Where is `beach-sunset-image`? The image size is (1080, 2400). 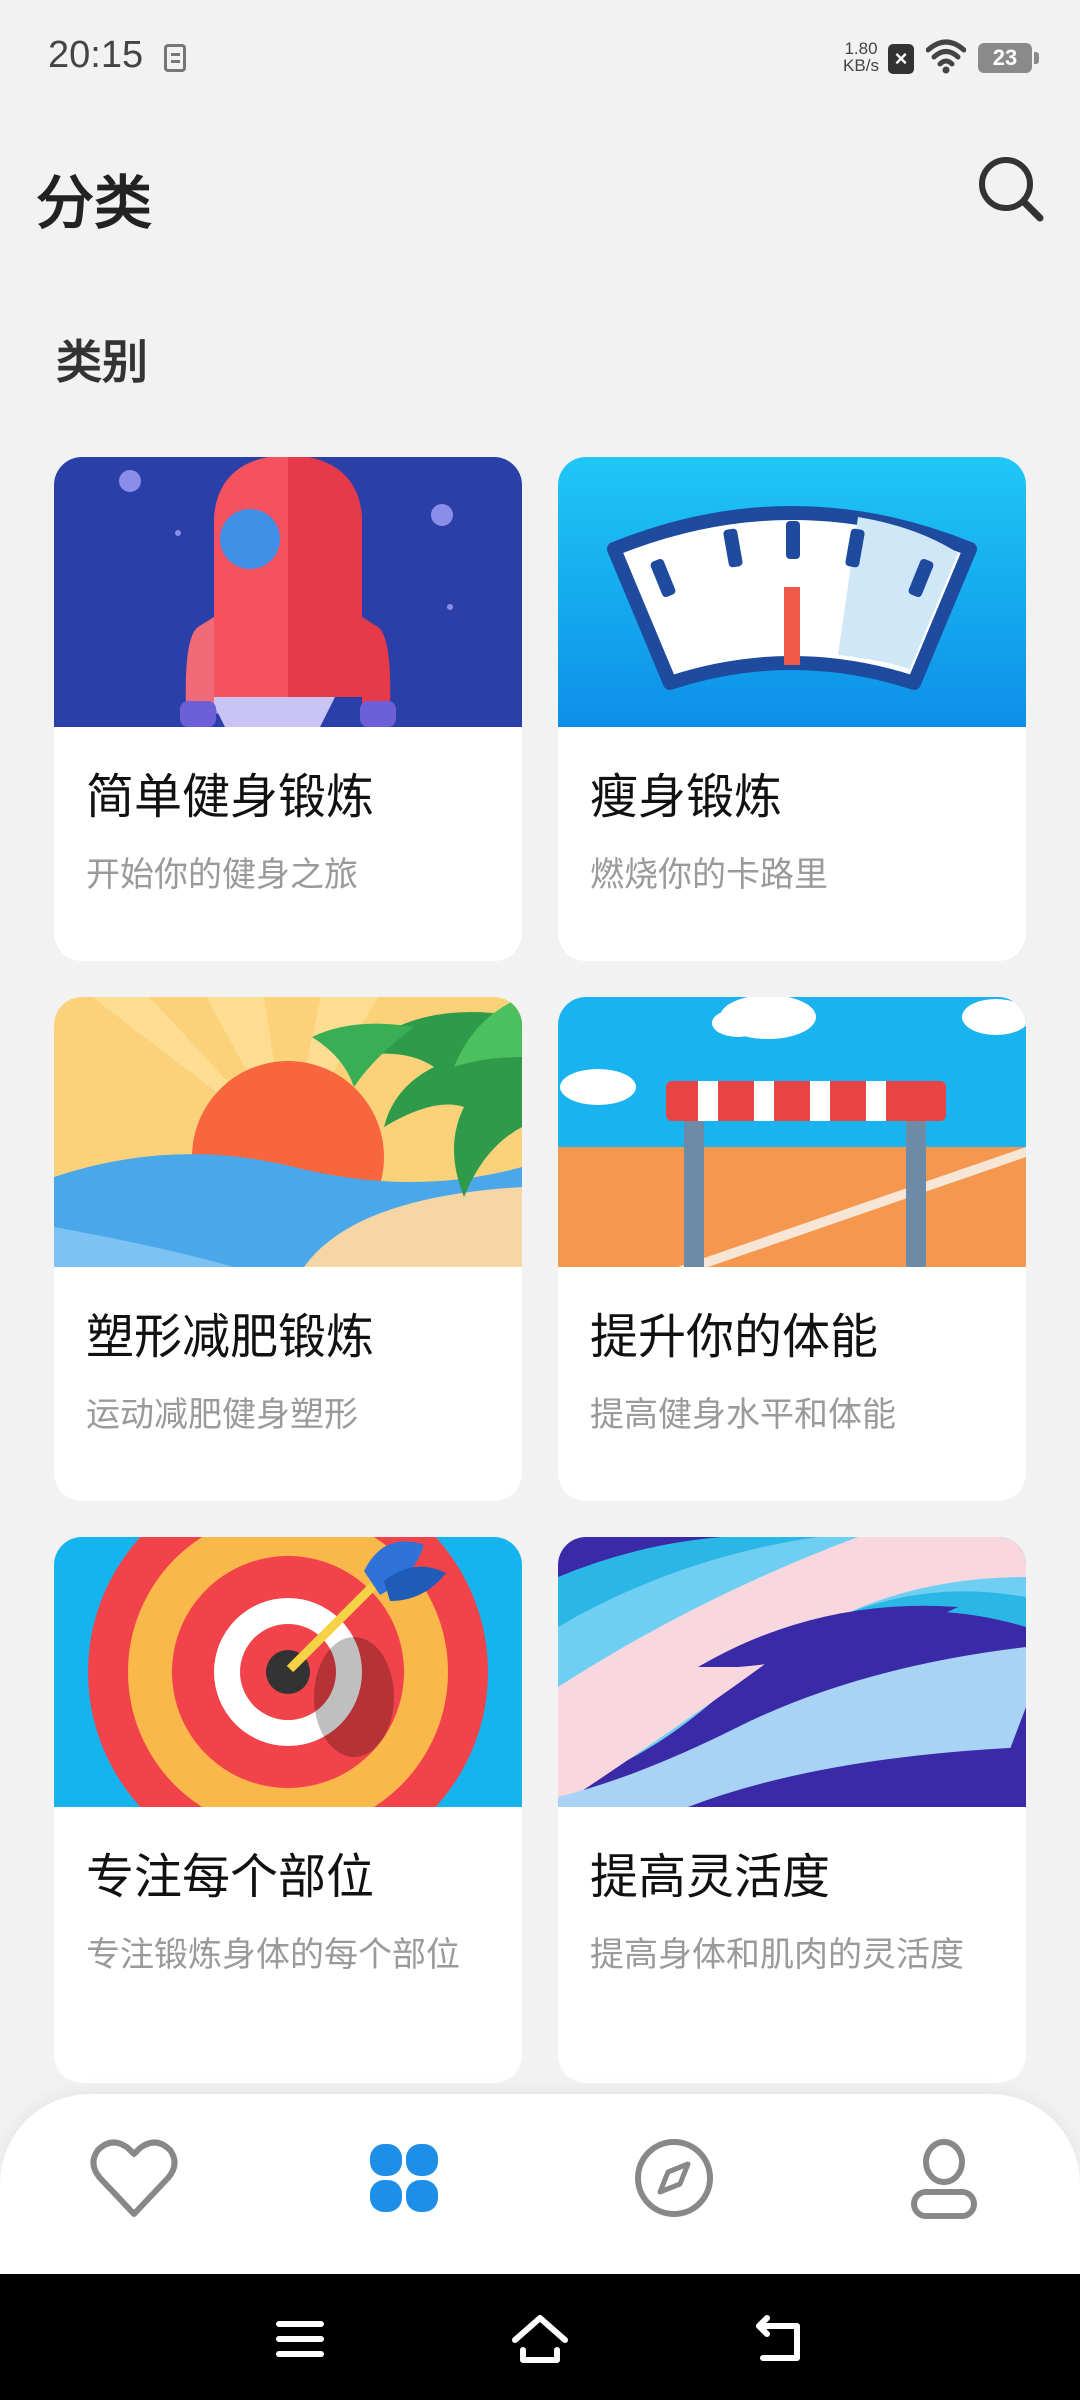
beach-sunset-image is located at coordinates (288, 1132).